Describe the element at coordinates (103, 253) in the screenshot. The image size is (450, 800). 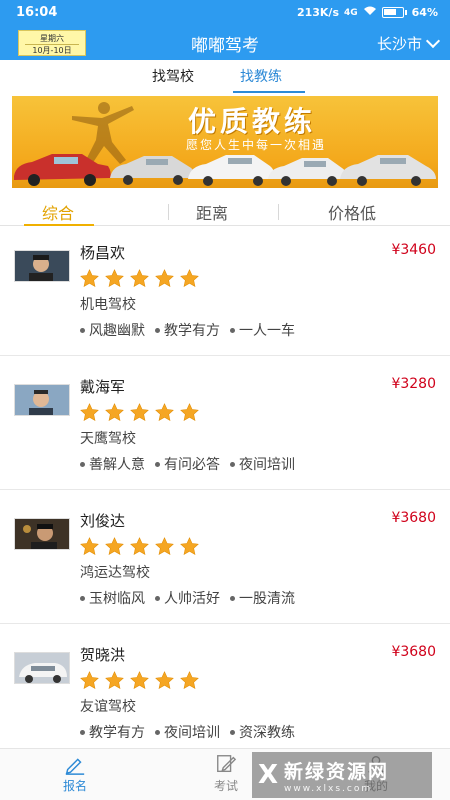
I see `coach-name: 杨昌欢` at that location.